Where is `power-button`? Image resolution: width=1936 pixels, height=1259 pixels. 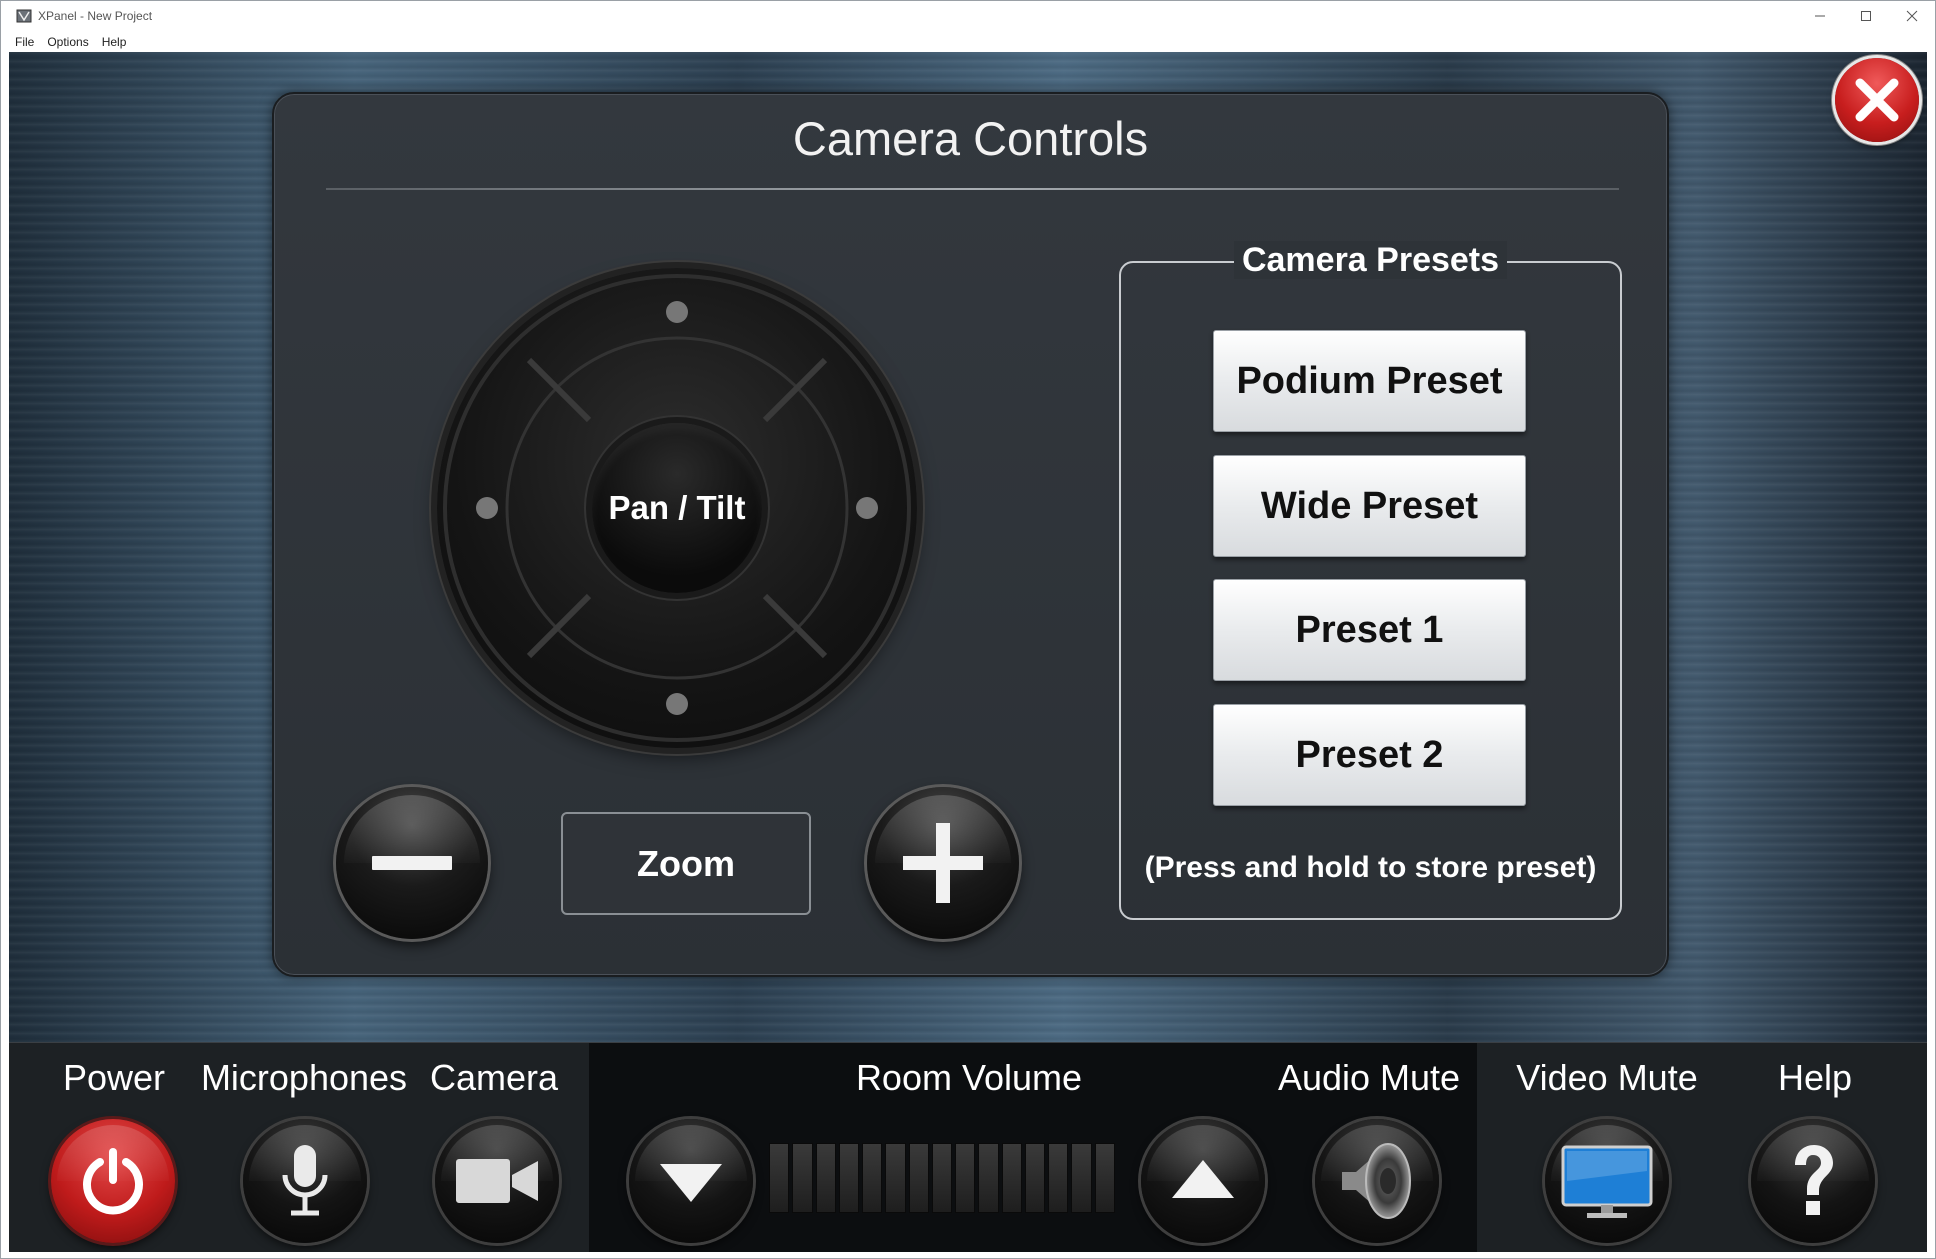 power-button is located at coordinates (113, 1181).